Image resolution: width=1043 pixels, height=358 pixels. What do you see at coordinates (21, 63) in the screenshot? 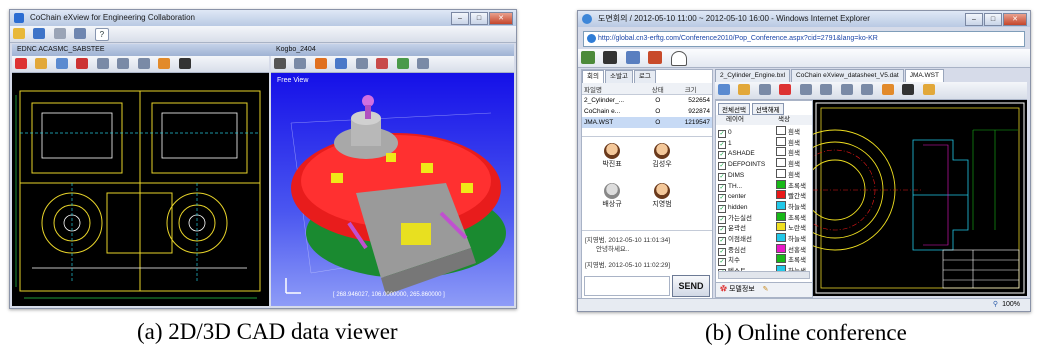
I see `select-icon` at bounding box center [21, 63].